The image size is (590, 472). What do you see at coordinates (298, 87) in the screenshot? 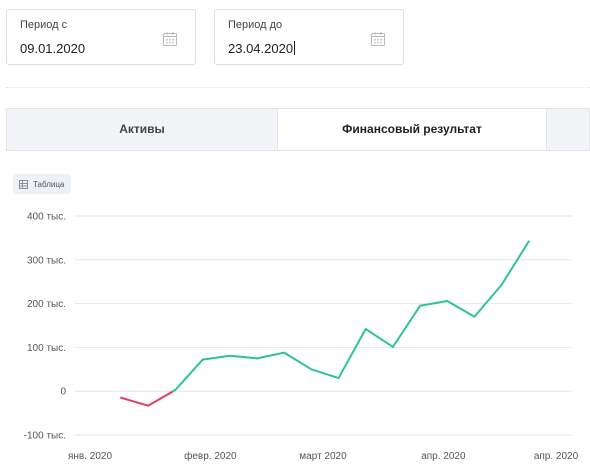
I see `section-divider` at bounding box center [298, 87].